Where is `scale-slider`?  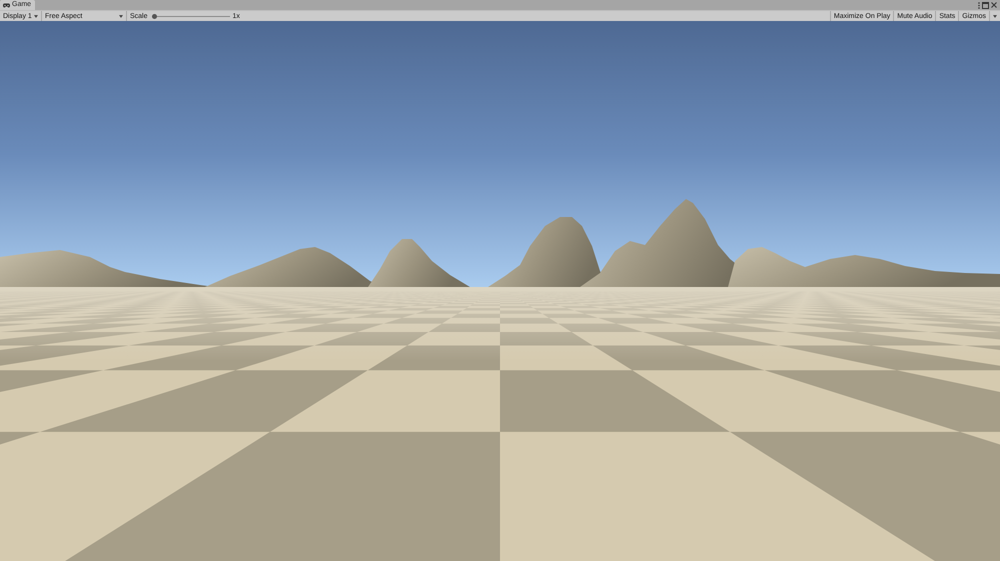 scale-slider is located at coordinates (191, 16).